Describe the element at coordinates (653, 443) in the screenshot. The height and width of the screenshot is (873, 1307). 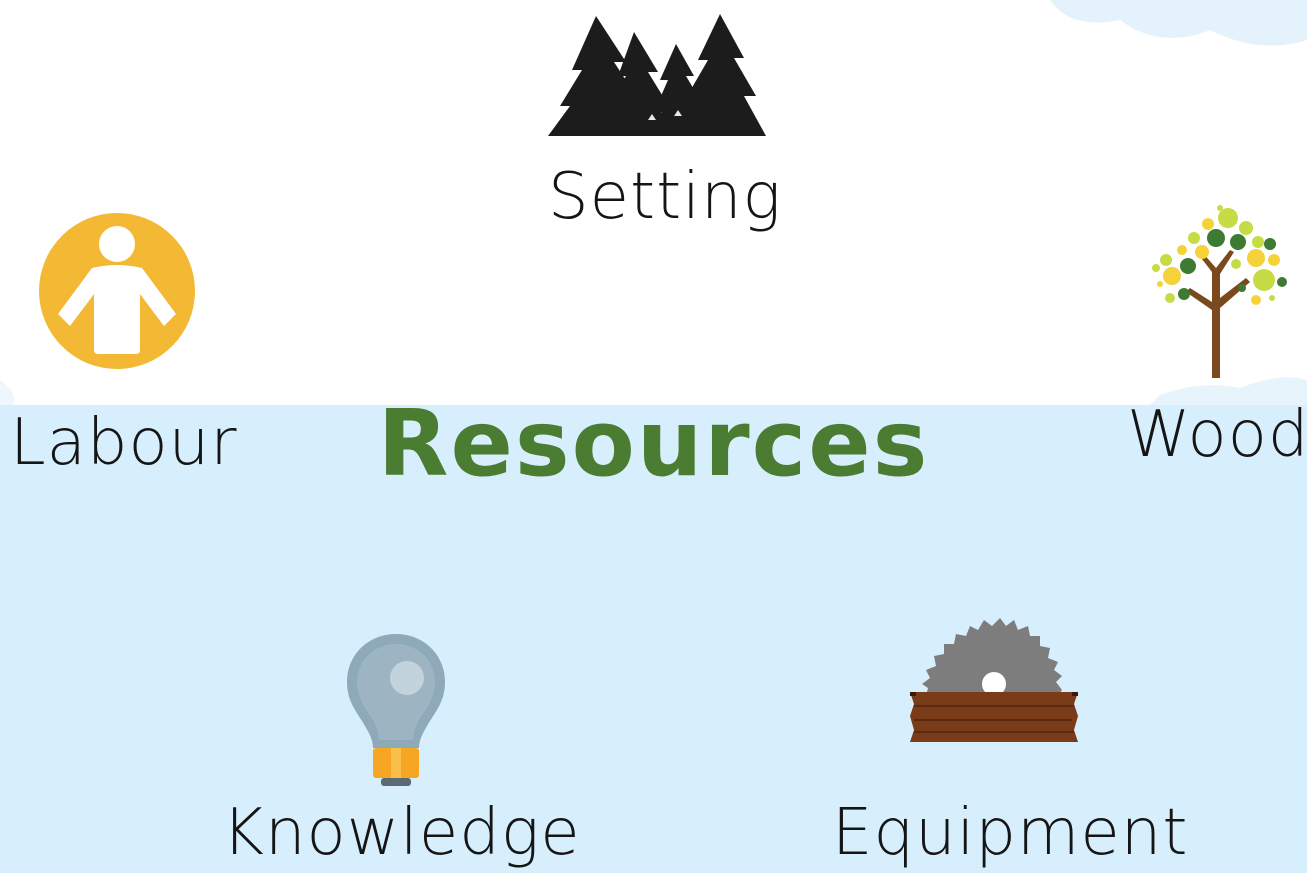
I see `diagram-title: Resources` at that location.